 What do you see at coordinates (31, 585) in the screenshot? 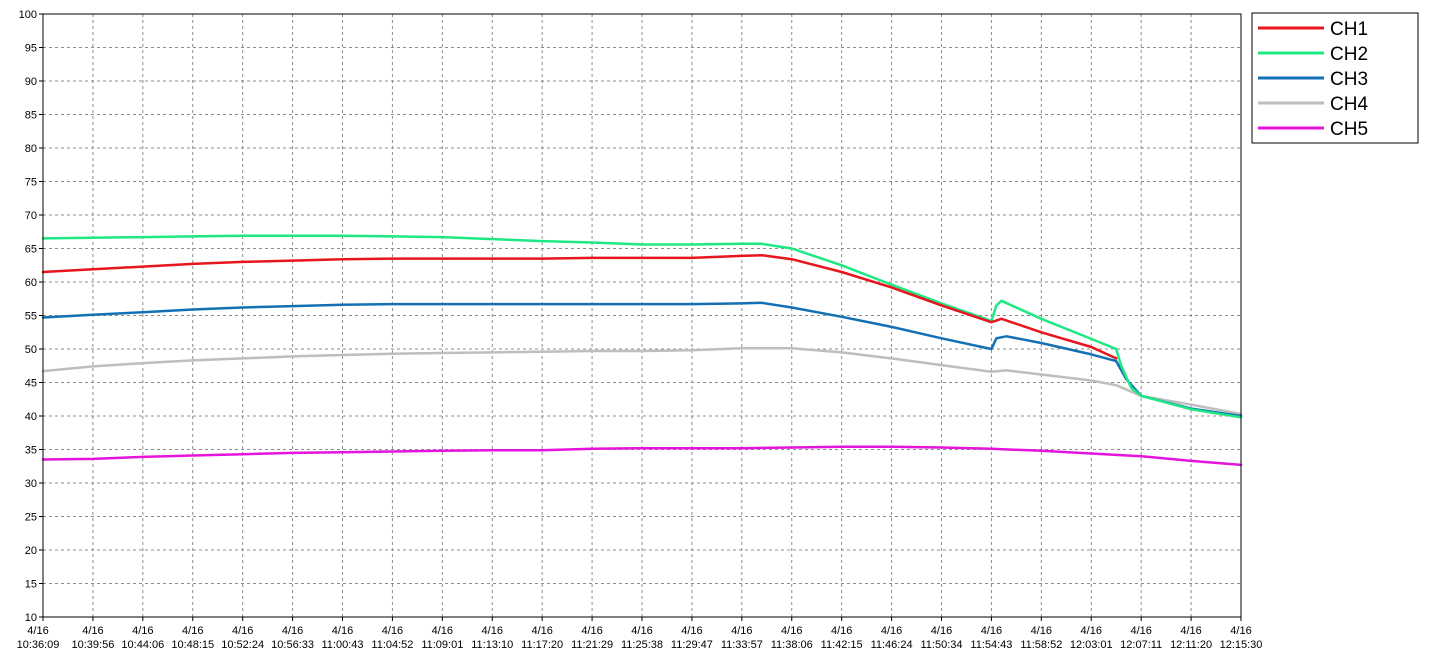
I see `y-tick-label: 15` at bounding box center [31, 585].